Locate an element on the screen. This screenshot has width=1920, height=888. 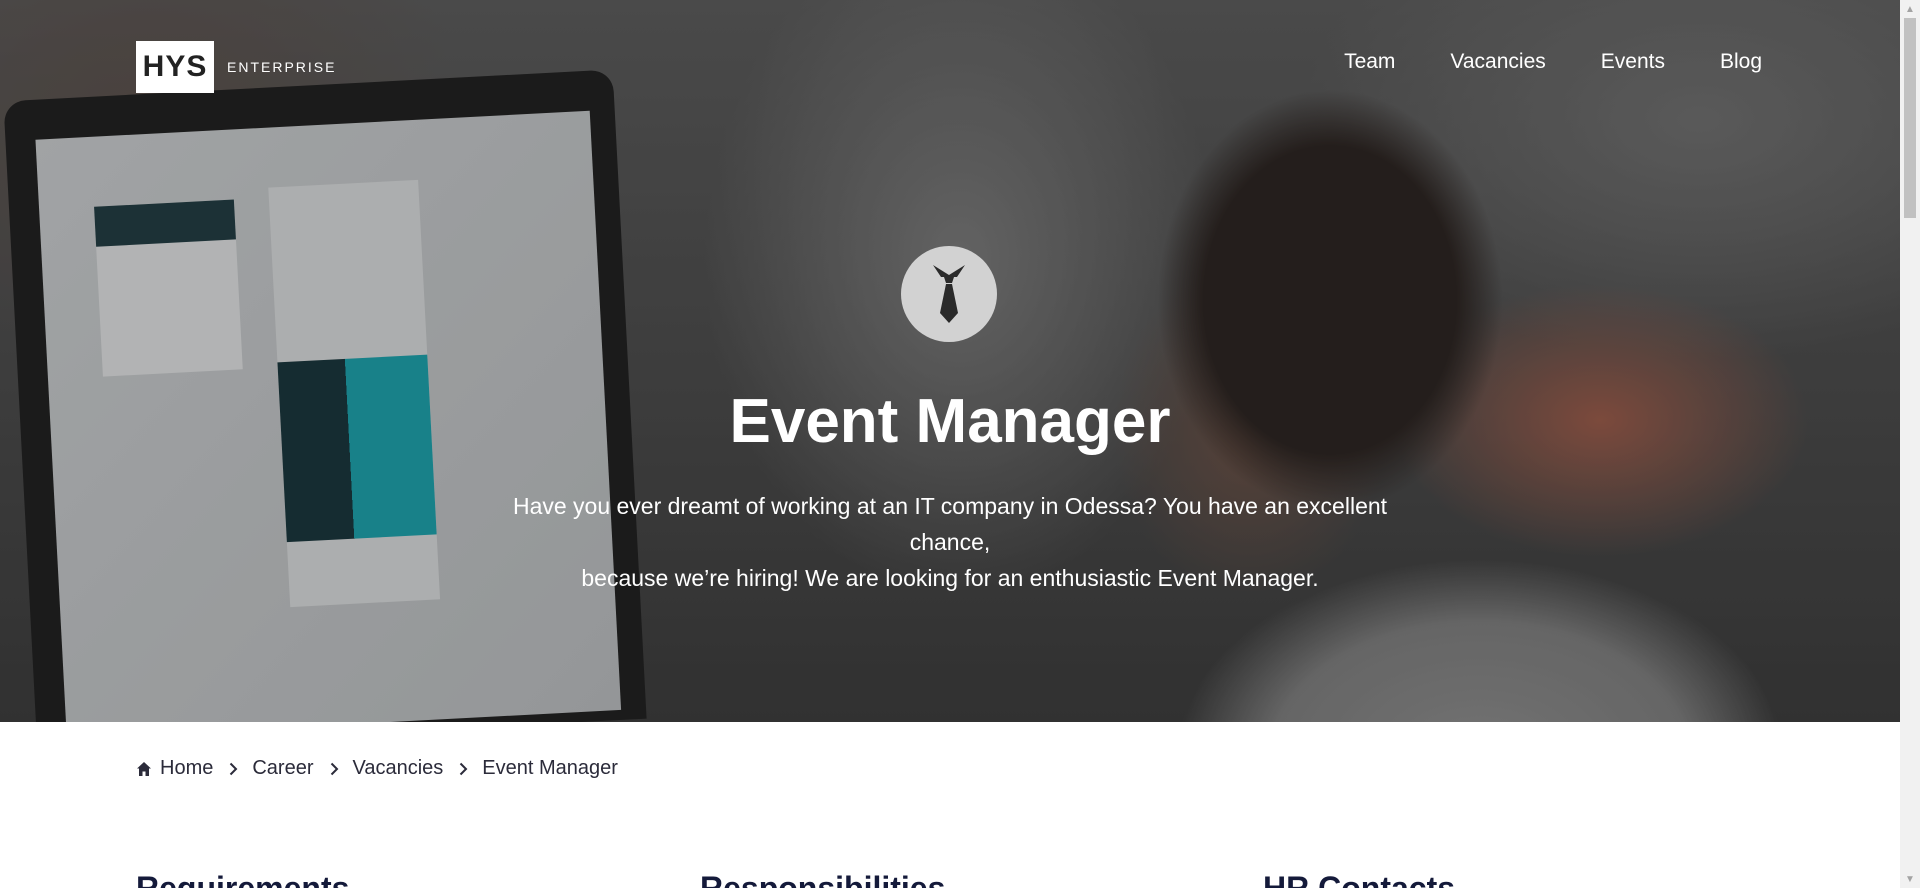
logo: HYS ENTERPRISE is located at coordinates (236, 67).